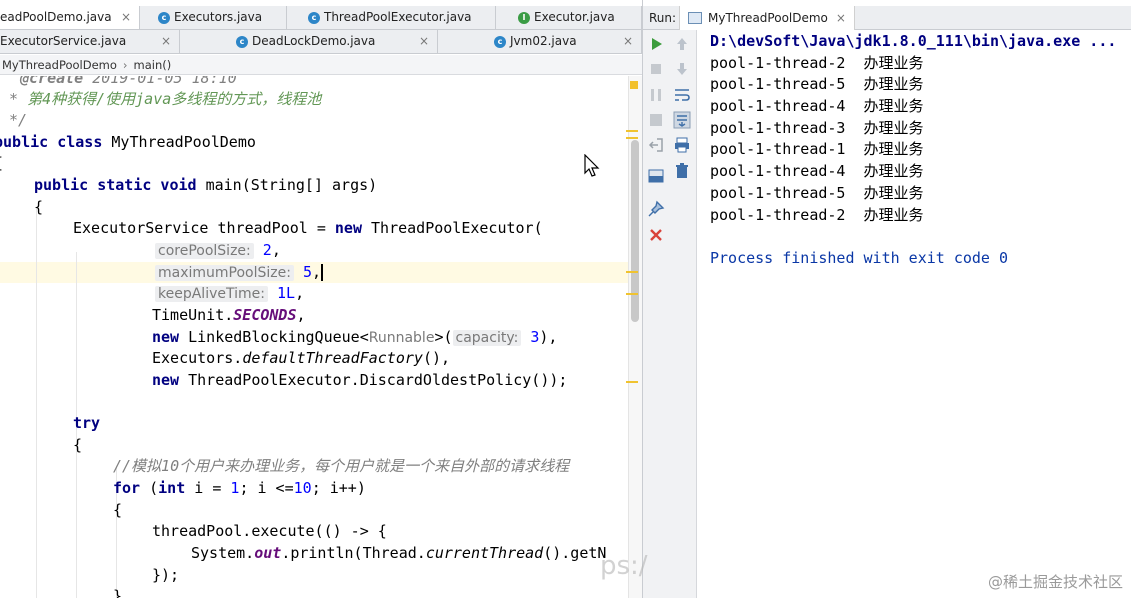  I want to click on code-comment: //模拟10个用户来办理业务，每个用户就是一个来自外部的请求线程, so click(341, 466).